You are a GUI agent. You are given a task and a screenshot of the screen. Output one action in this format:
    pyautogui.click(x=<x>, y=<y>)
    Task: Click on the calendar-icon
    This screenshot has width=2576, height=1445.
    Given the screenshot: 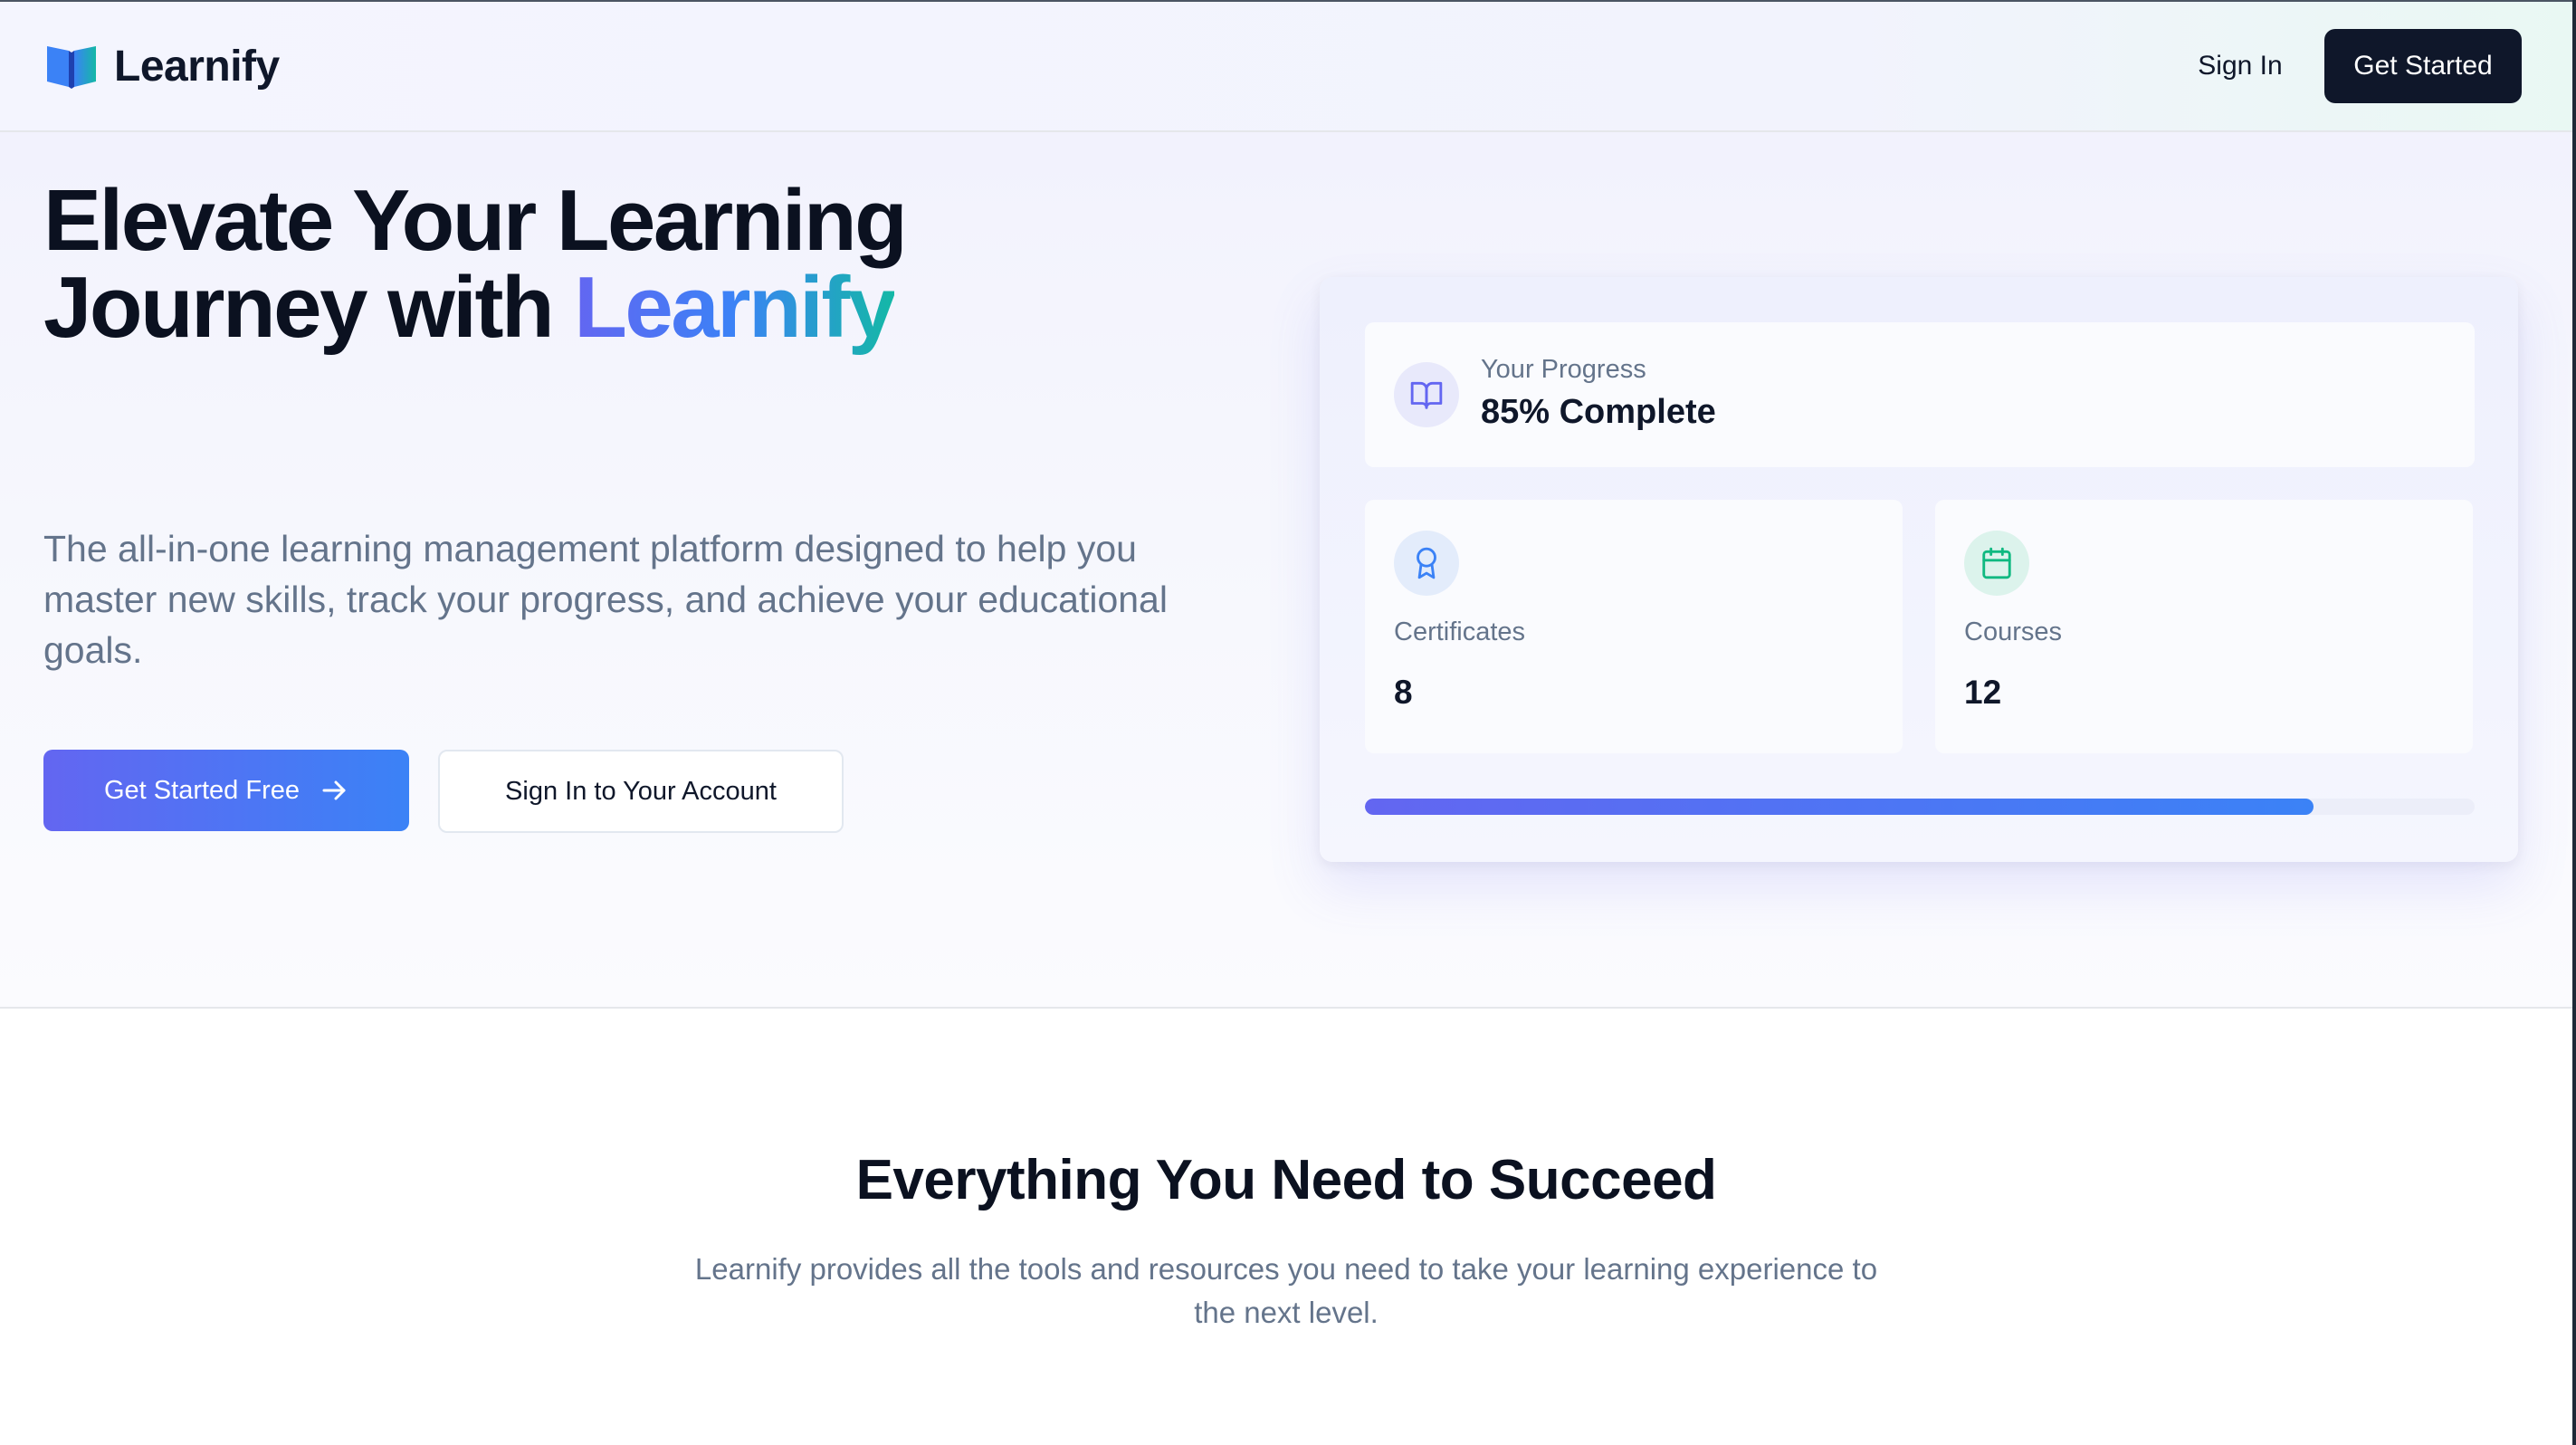 What is the action you would take?
    pyautogui.click(x=1996, y=563)
    